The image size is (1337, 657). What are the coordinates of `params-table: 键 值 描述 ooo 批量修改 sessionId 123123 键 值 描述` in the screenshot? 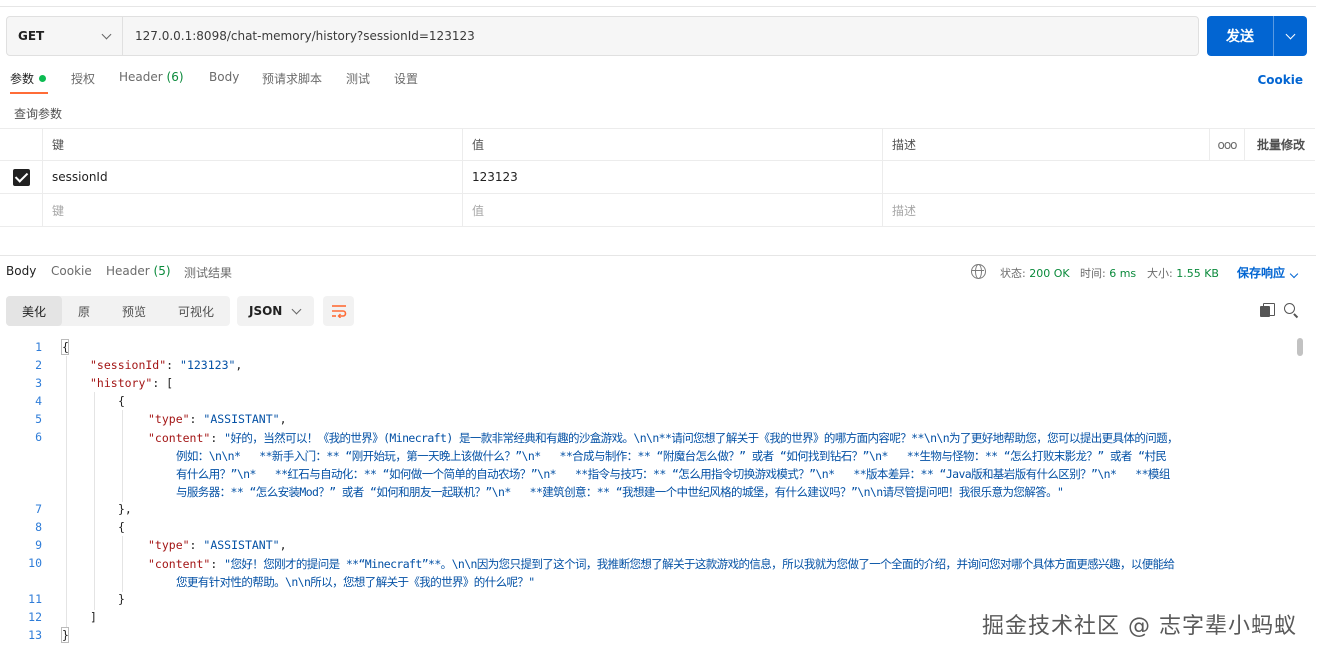 It's located at (657, 177).